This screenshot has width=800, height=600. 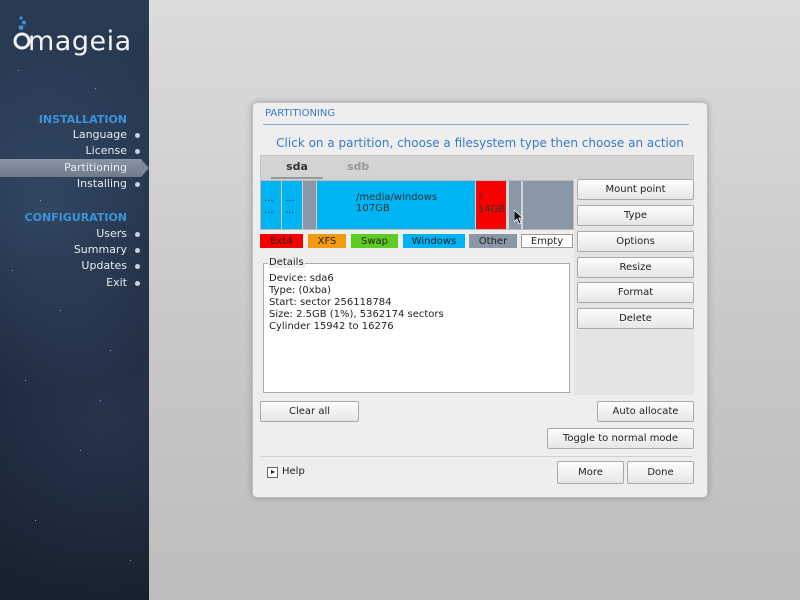 I want to click on tab-sda: sda, so click(x=297, y=166).